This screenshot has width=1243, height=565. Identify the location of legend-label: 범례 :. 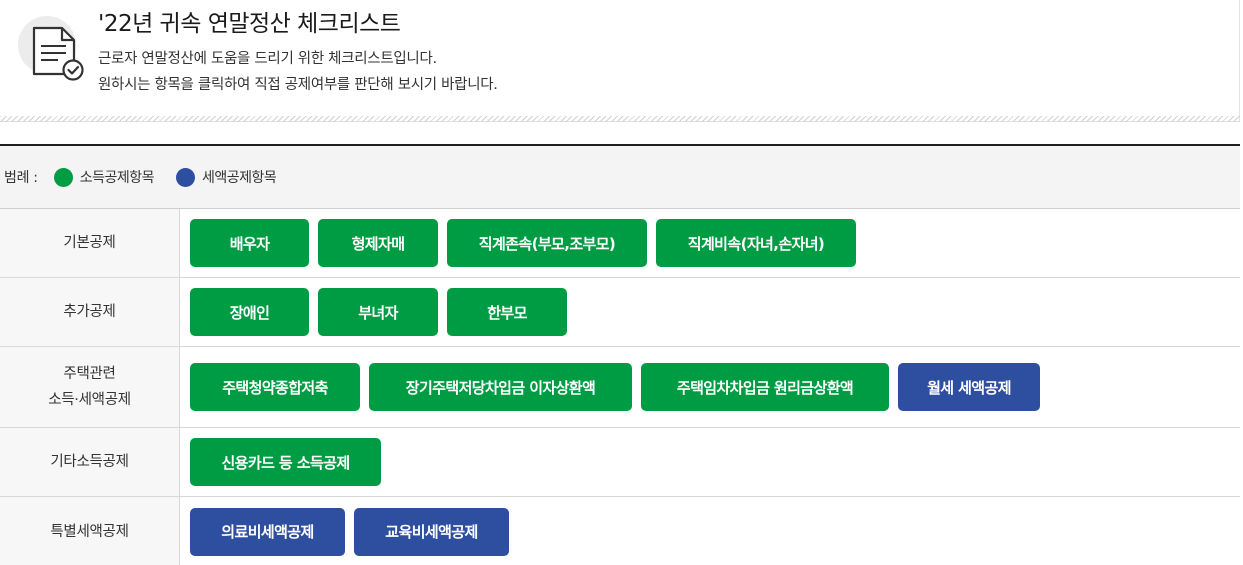
(21, 178).